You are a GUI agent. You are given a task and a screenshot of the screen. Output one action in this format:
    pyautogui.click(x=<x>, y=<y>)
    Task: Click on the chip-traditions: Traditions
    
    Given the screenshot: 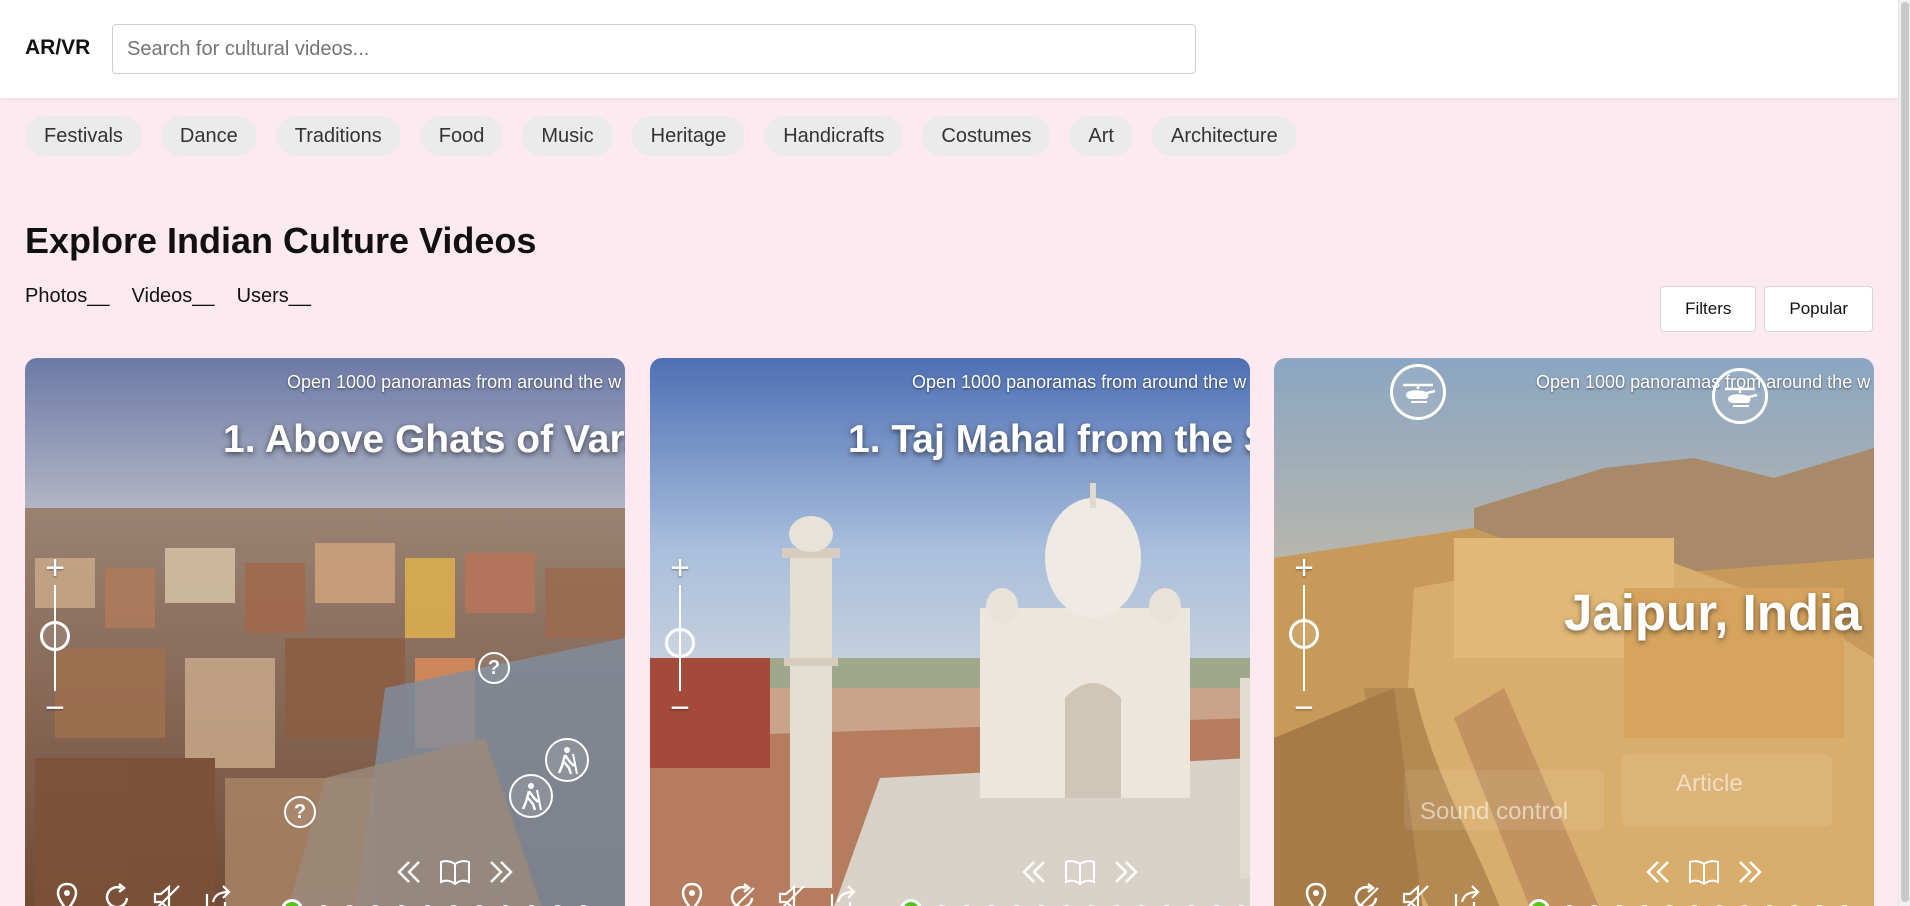 What is the action you would take?
    pyautogui.click(x=338, y=136)
    